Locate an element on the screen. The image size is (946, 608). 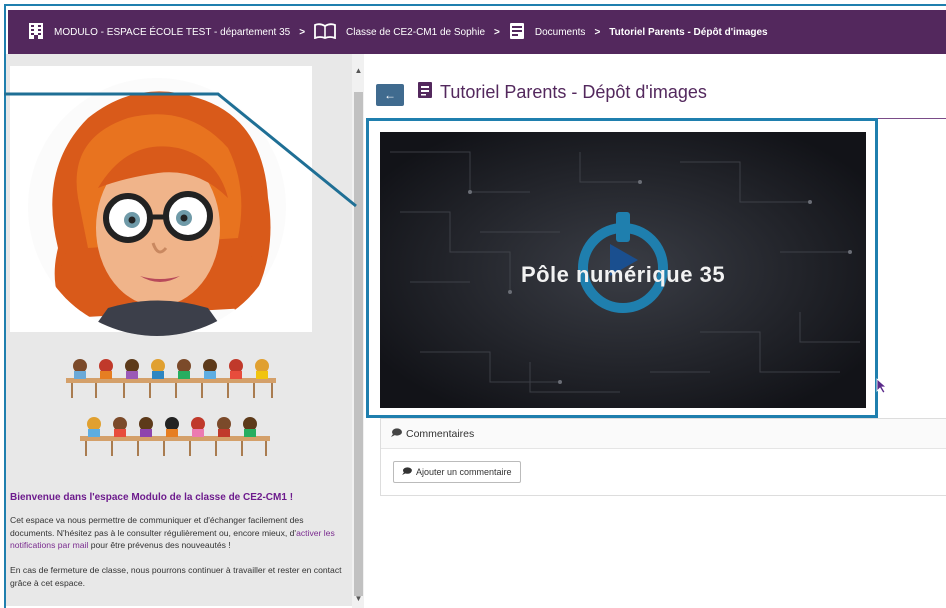
breadcrumb-class: Classe de CE2-CM1 de Sophie is located at coordinates (400, 32).